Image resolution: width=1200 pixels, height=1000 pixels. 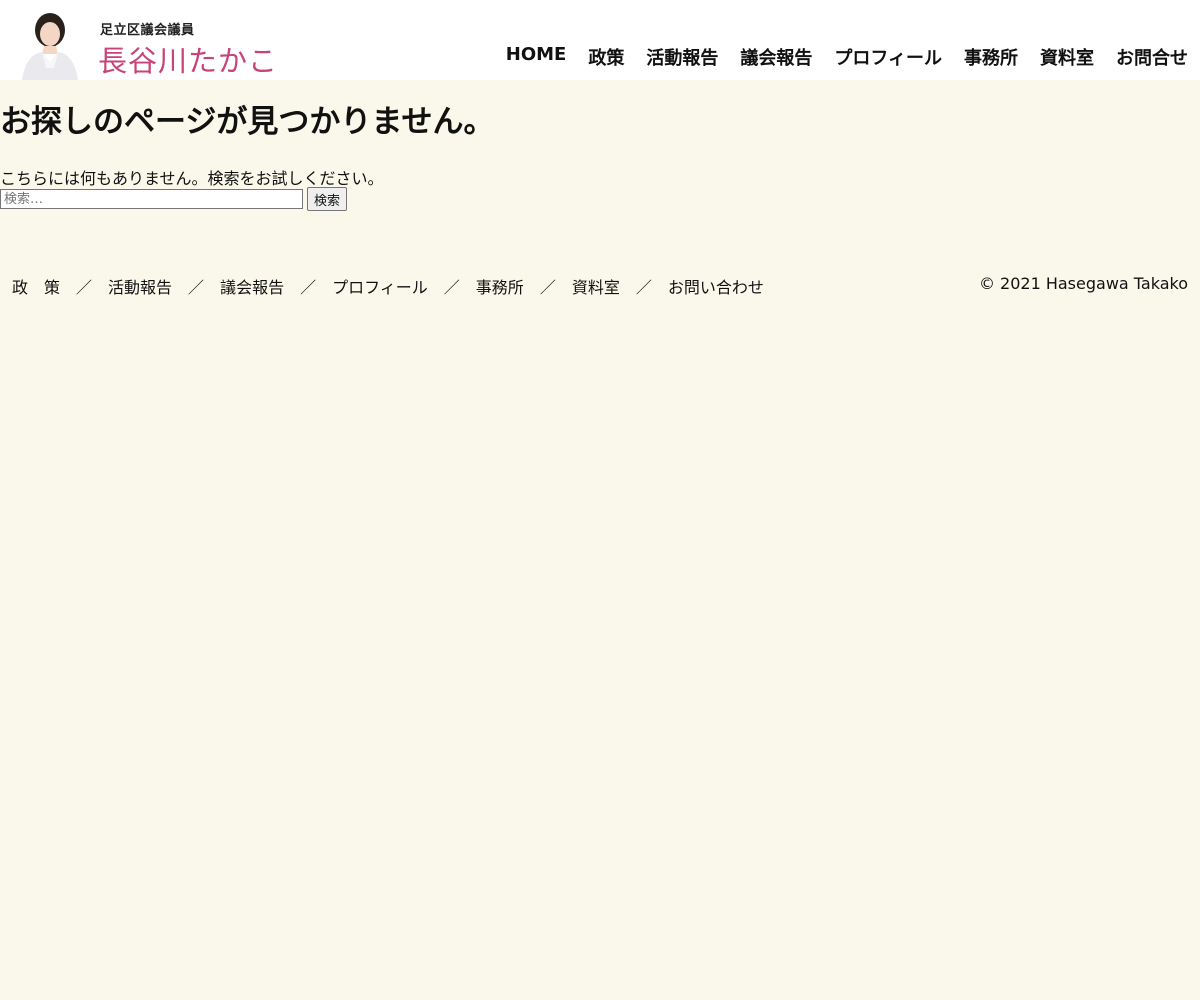 I want to click on copyright: © 2021 Hasegawa Takako, so click(x=1083, y=283).